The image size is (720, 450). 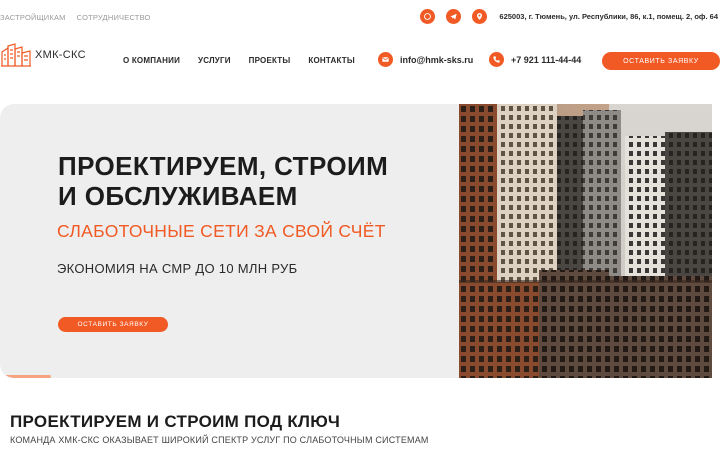 What do you see at coordinates (546, 59) in the screenshot?
I see `phone-text: +7 921 111-44-44` at bounding box center [546, 59].